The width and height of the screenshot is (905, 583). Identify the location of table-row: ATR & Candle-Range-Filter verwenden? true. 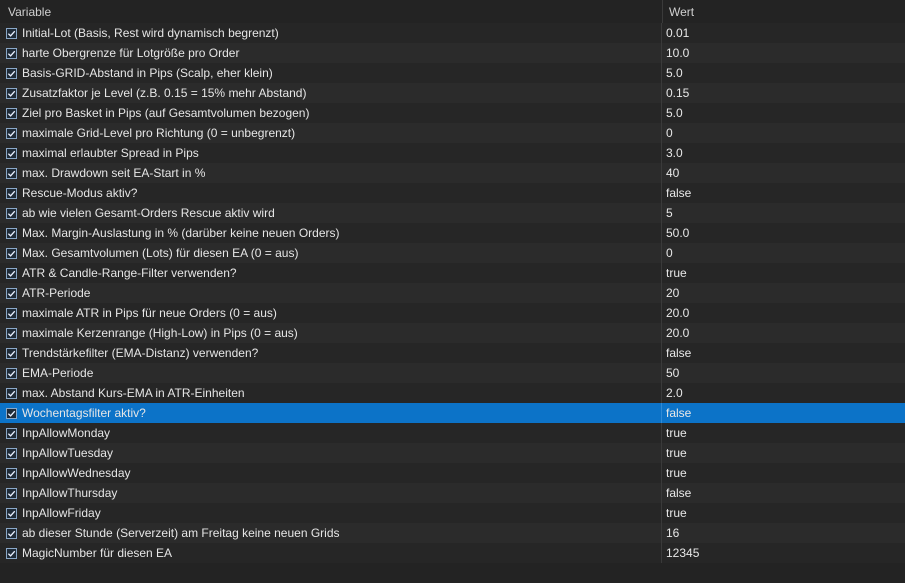
(452, 273).